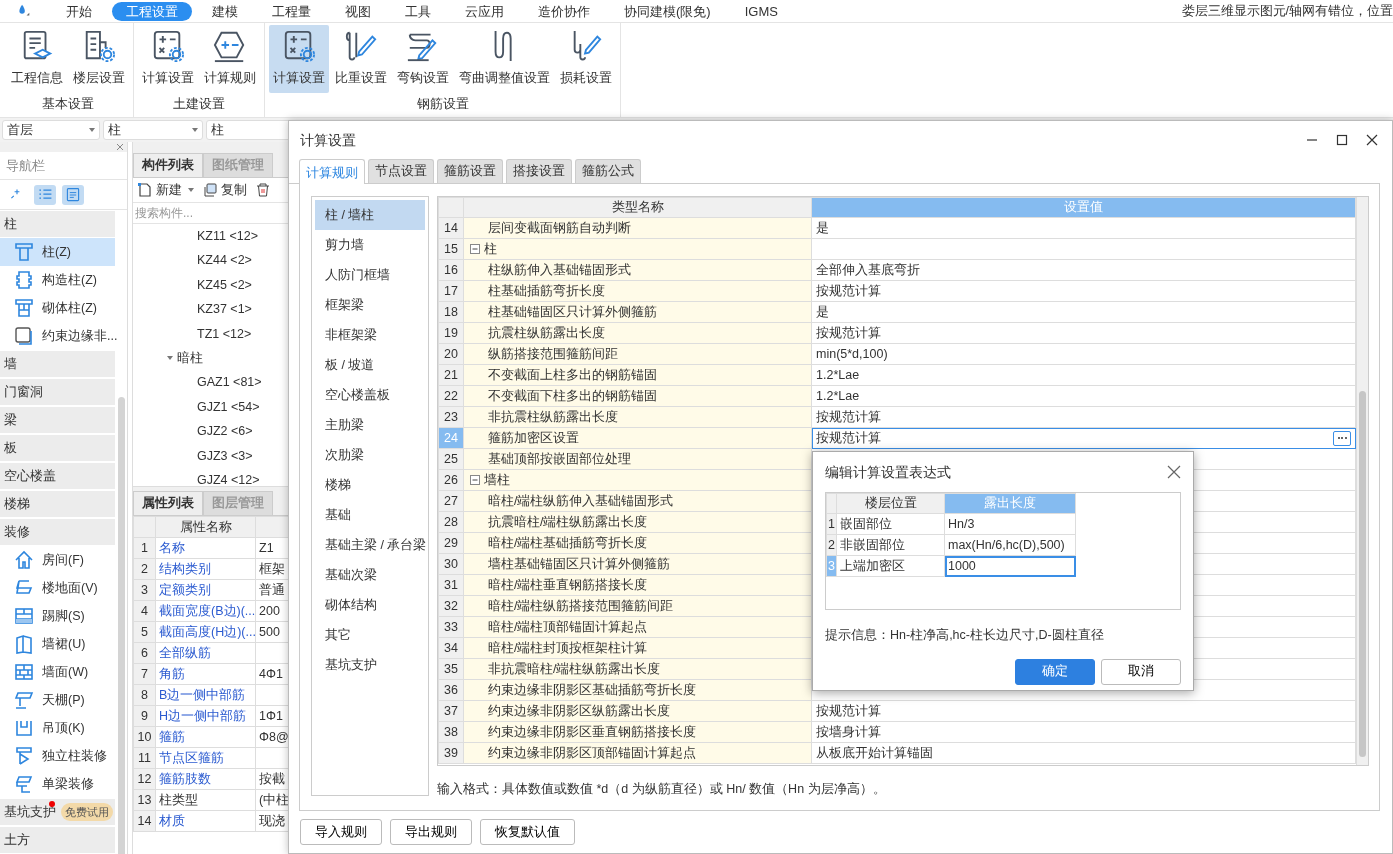 This screenshot has height=854, width=1393. Describe the element at coordinates (263, 190) in the screenshot. I see `trash-icon` at that location.